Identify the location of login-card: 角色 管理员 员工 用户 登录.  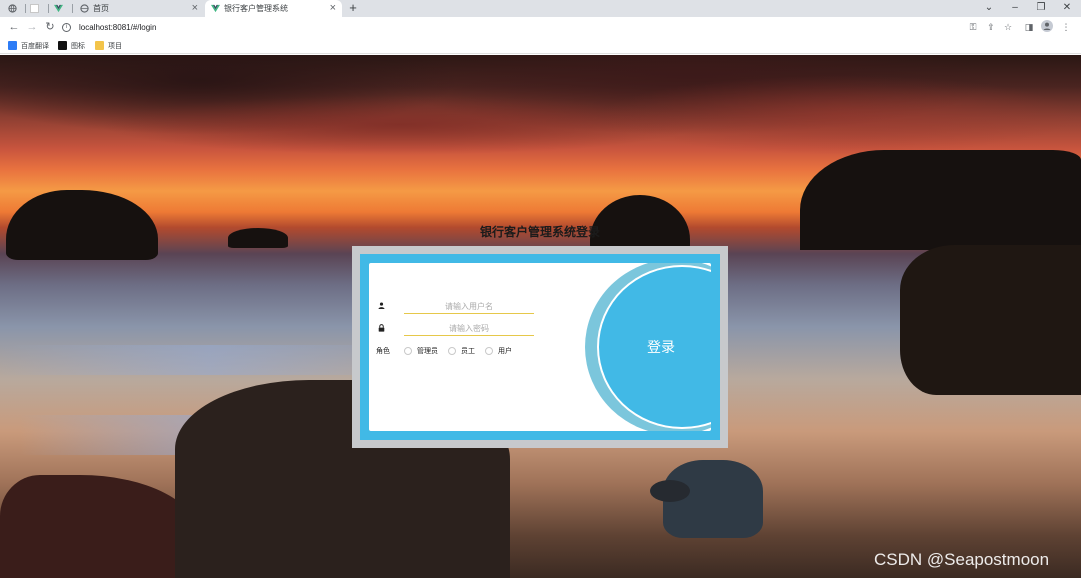
(540, 347).